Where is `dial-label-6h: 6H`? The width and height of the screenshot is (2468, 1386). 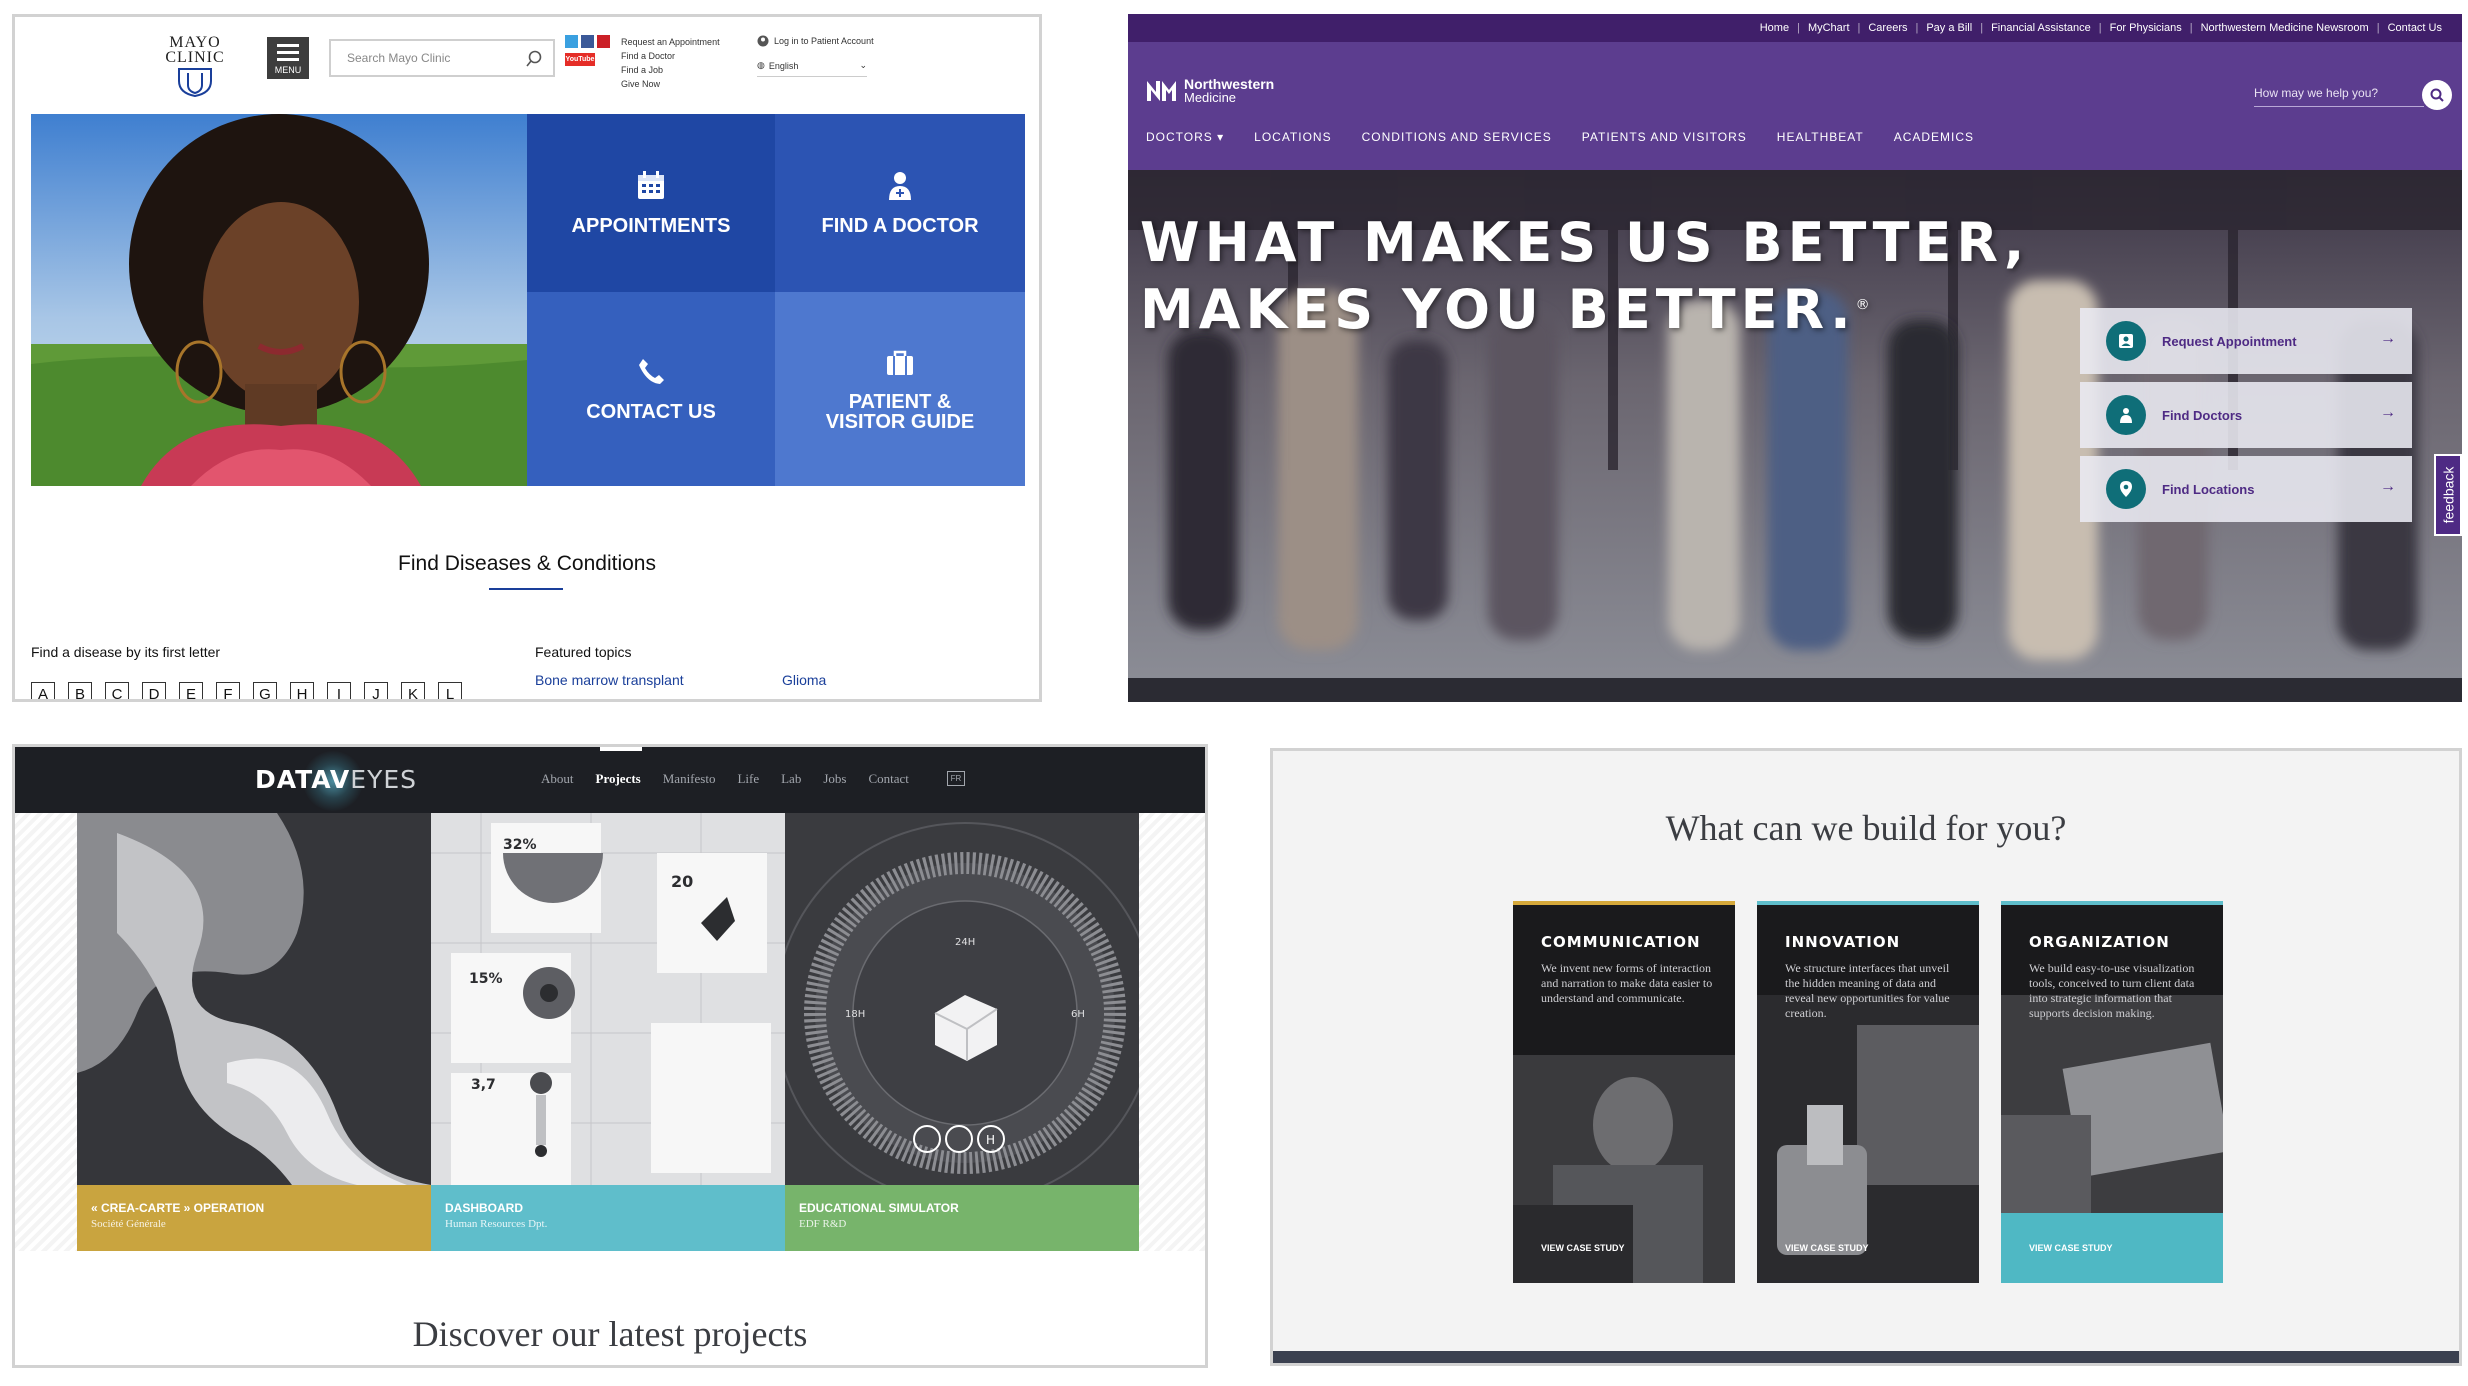 dial-label-6h: 6H is located at coordinates (1078, 1014).